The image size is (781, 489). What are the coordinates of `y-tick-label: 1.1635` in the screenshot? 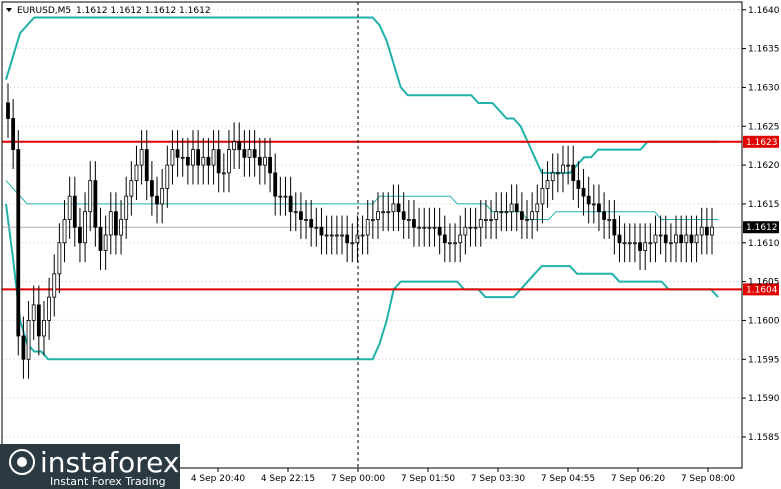 It's located at (764, 50).